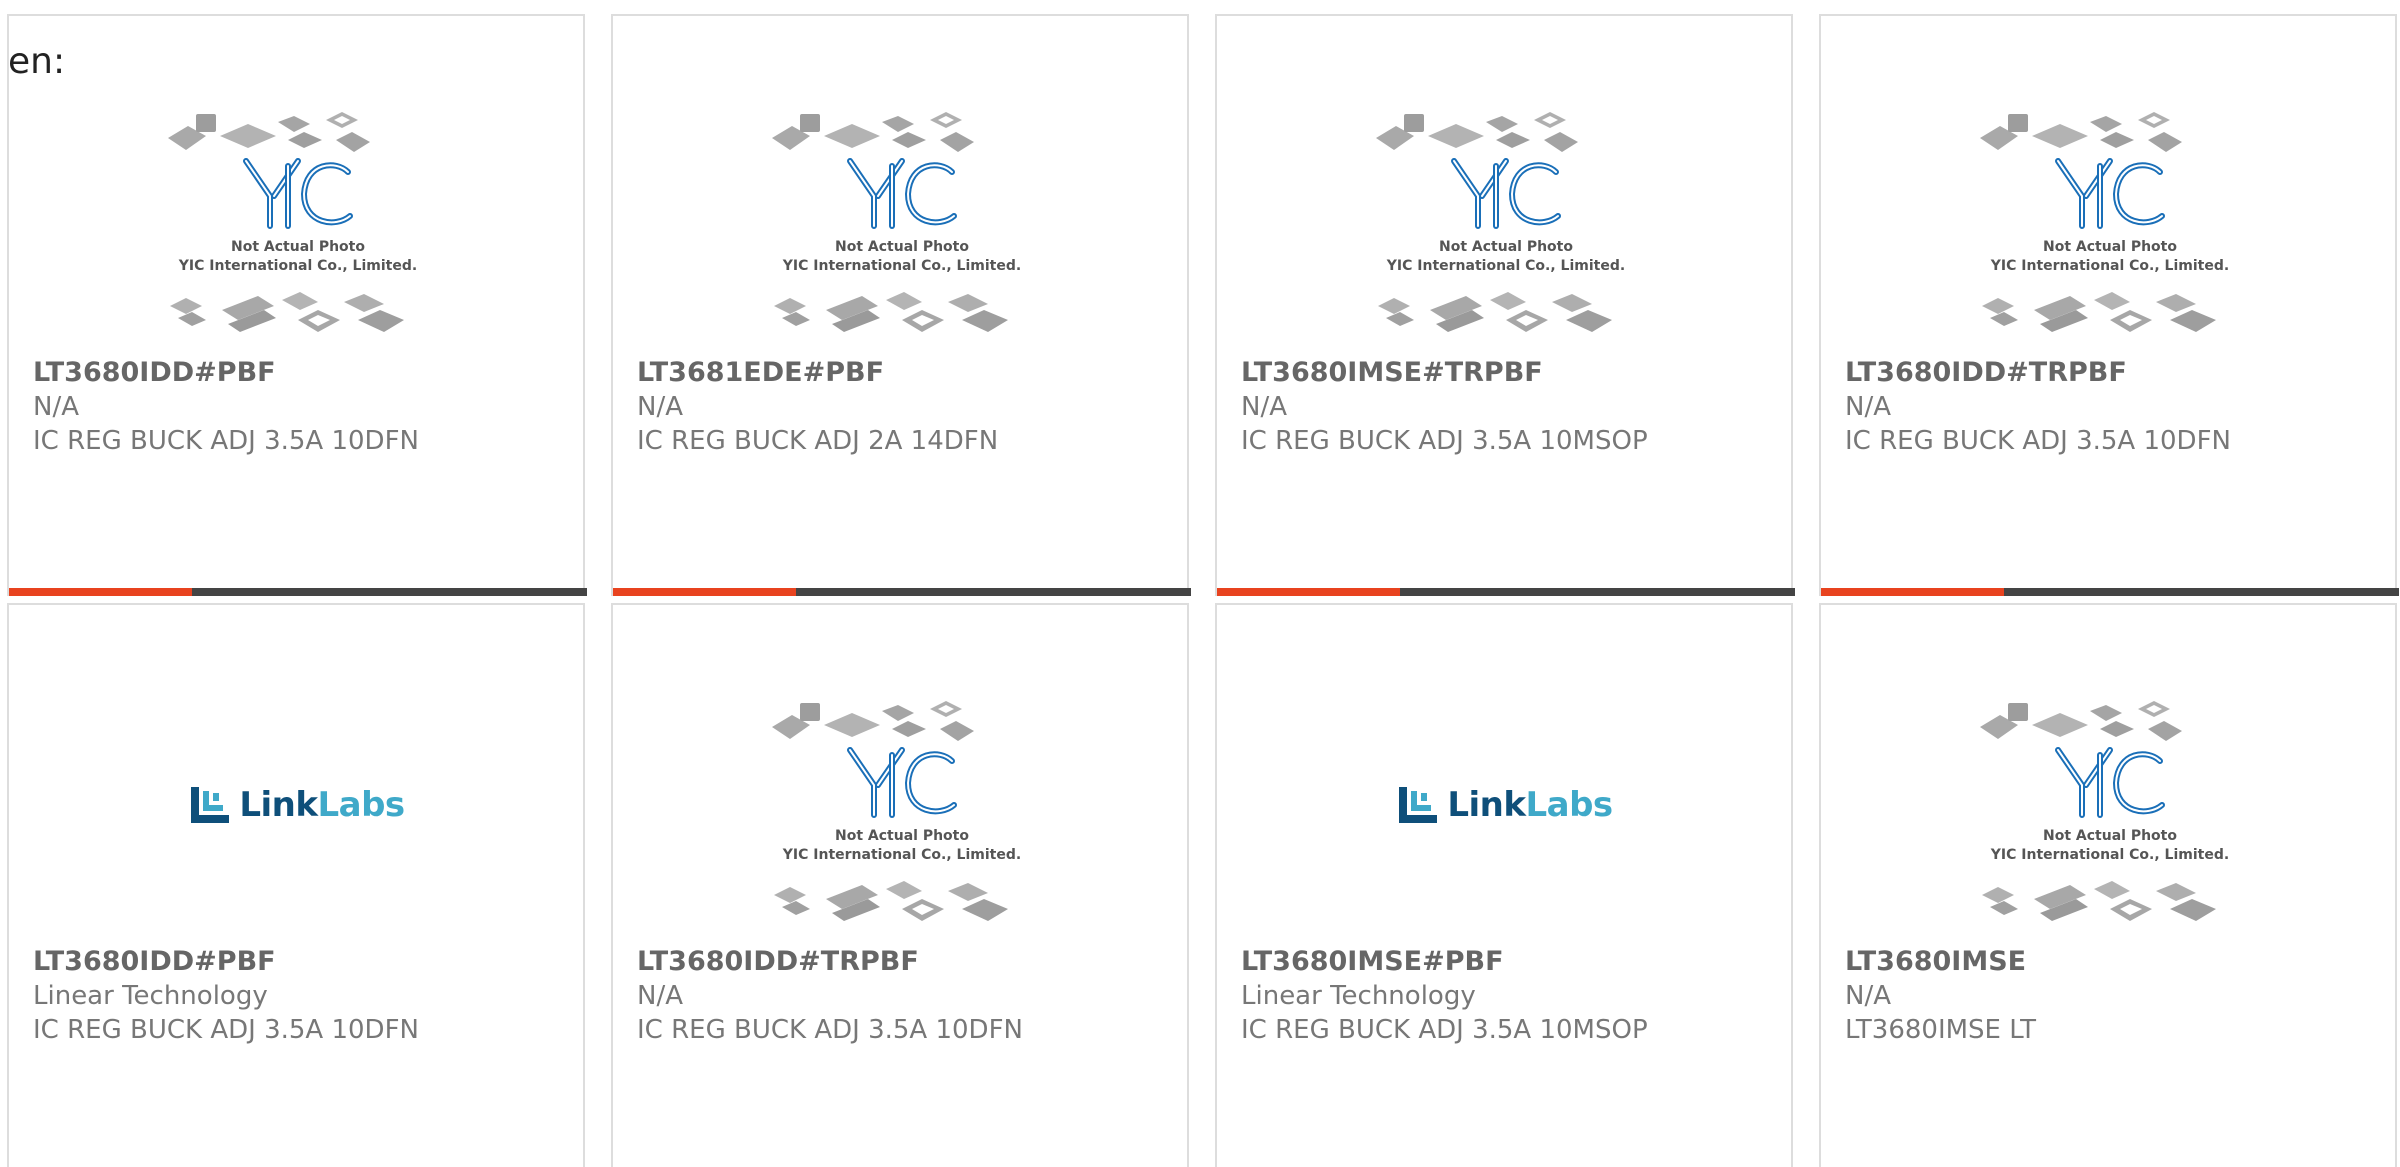 This screenshot has width=2400, height=1167. I want to click on product-part-number: LT3680IMSE#TRPBF, so click(1511, 373).